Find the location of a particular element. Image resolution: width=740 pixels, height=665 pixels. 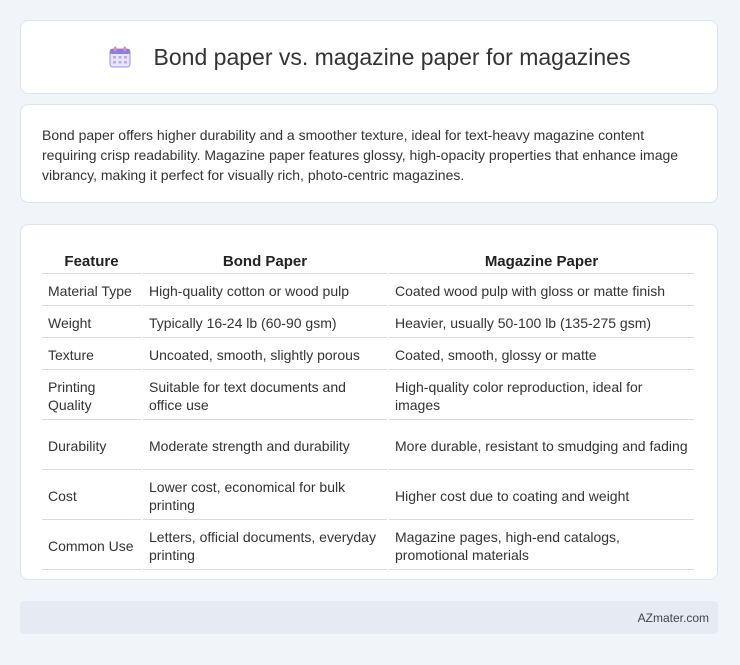

row-bond-value: Typically 16-24 lb (60-90 gsm) is located at coordinates (265, 323).